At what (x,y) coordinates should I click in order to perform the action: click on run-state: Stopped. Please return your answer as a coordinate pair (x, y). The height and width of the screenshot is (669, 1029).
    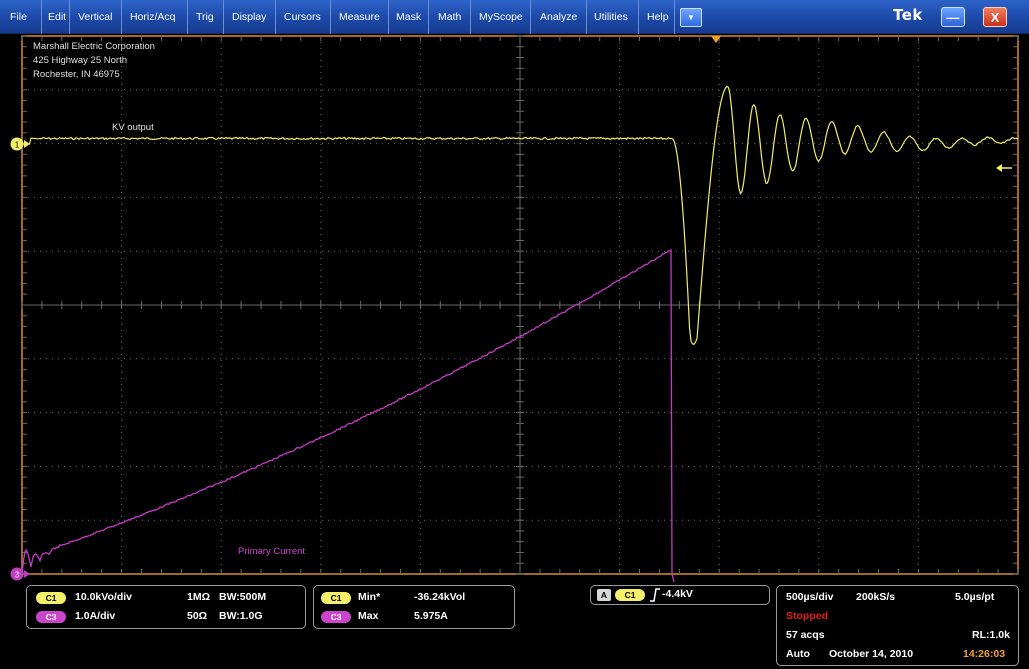
    Looking at the image, I should click on (807, 616).